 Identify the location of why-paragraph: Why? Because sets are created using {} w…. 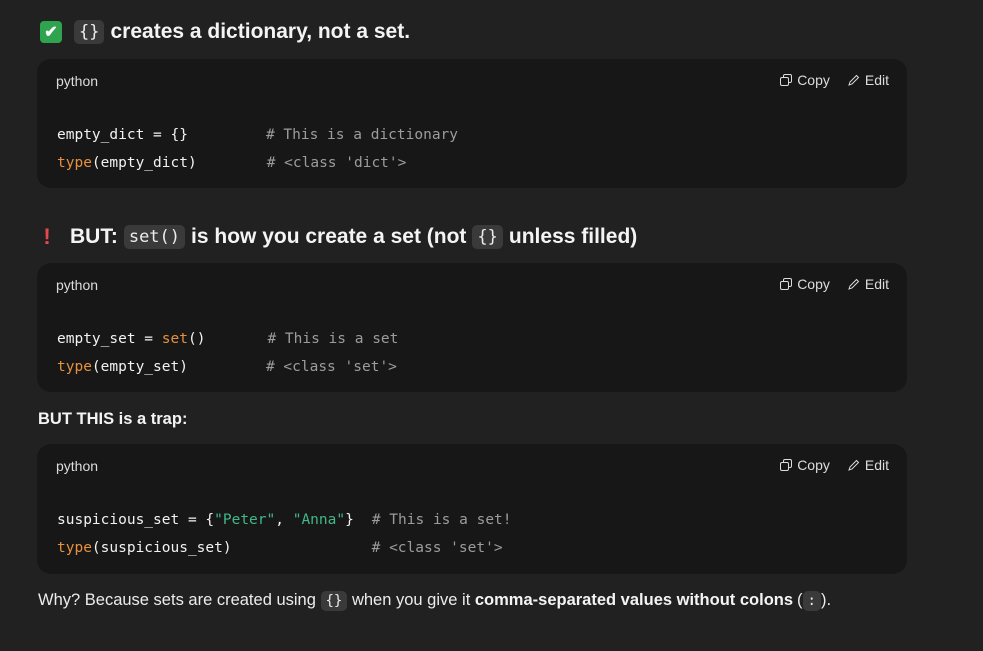
(435, 601).